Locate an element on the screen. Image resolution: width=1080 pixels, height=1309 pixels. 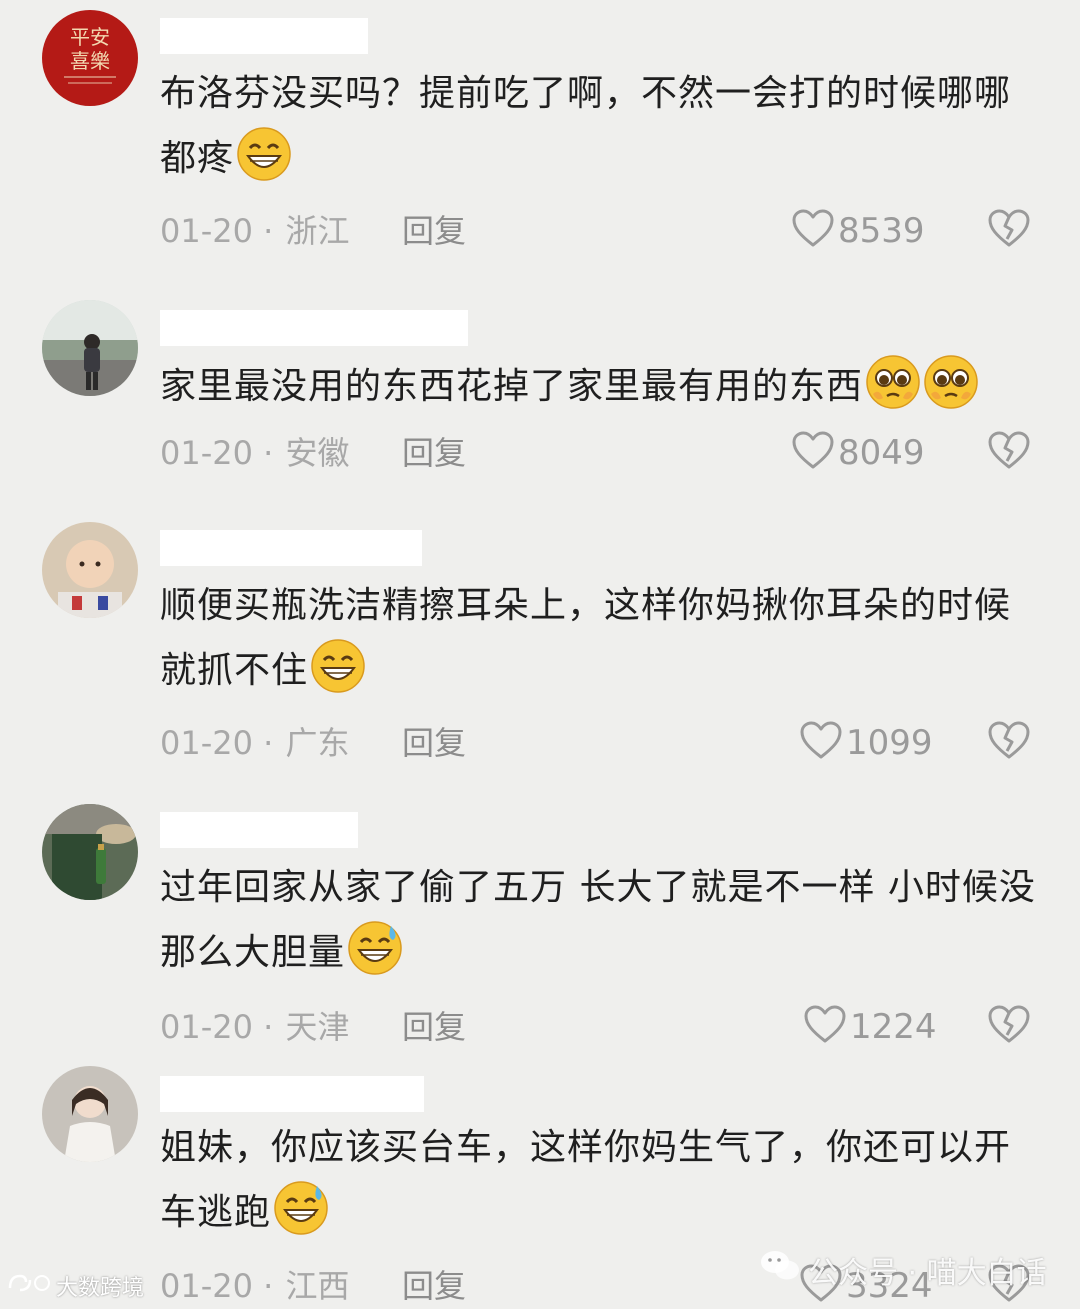
comment-body: 顺便买瓶洗洁精擦耳朵上，这样你妈揪你耳朵的时候就抓不住 is located at coordinates (586, 638).